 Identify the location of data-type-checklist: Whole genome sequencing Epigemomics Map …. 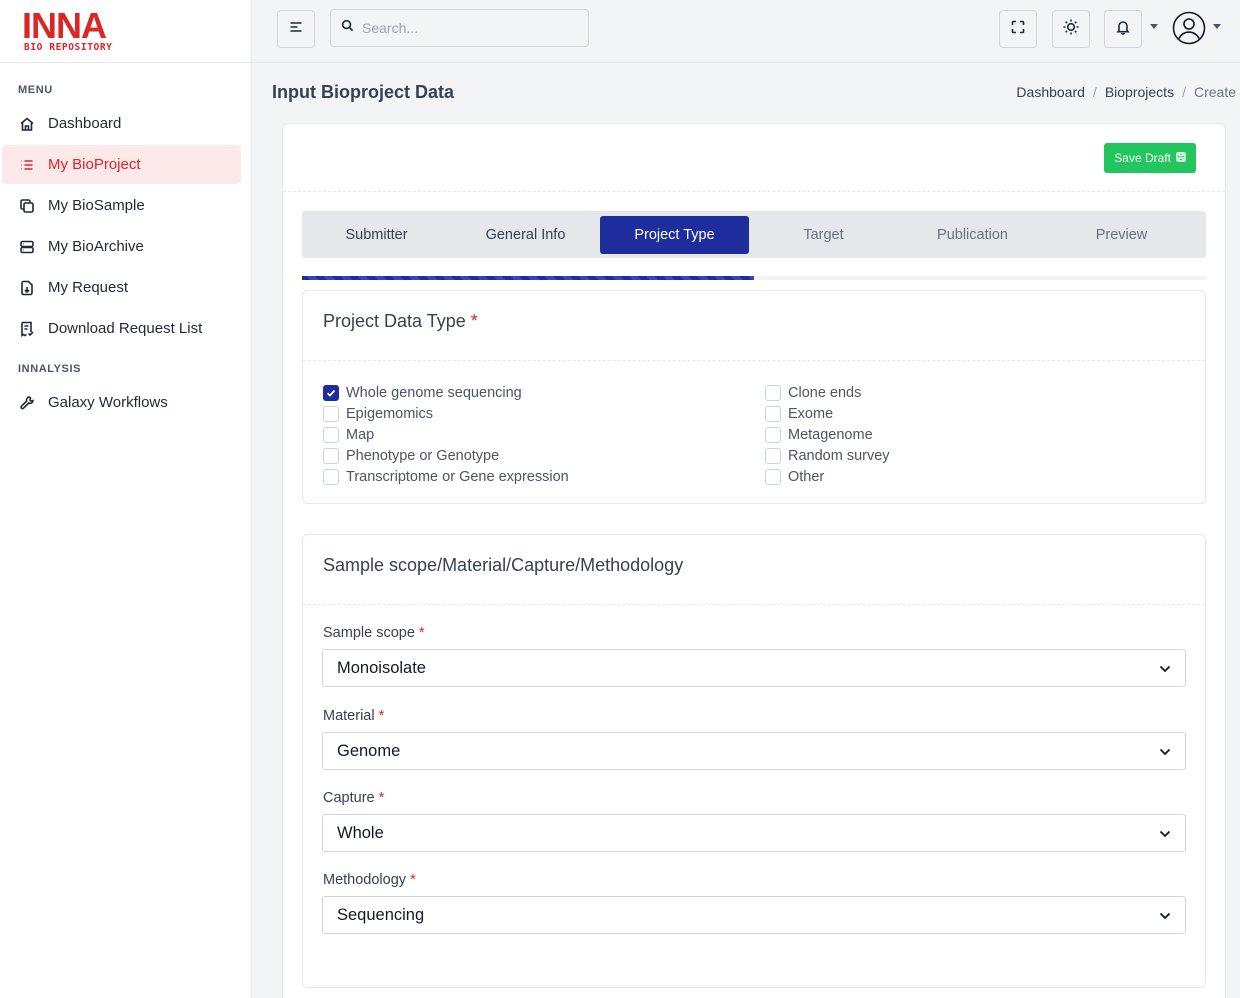
(754, 424).